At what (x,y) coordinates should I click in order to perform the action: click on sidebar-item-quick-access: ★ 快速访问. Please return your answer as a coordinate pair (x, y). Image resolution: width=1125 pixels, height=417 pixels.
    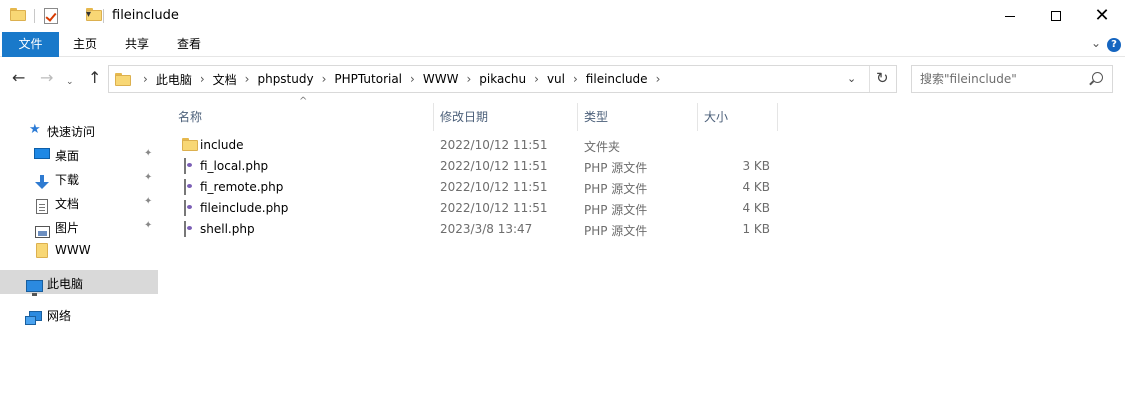
    Looking at the image, I should click on (79, 130).